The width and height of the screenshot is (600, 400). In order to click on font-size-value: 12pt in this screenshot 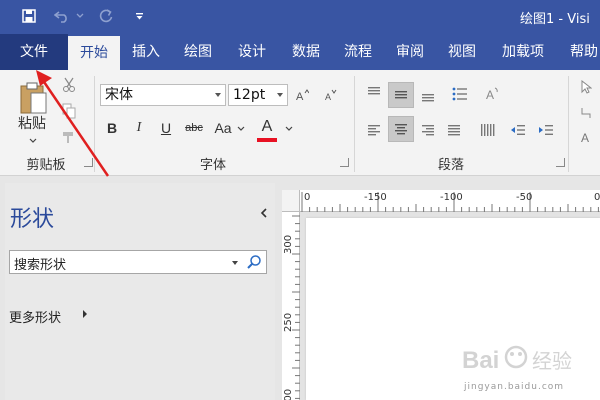, I will do `click(249, 95)`.